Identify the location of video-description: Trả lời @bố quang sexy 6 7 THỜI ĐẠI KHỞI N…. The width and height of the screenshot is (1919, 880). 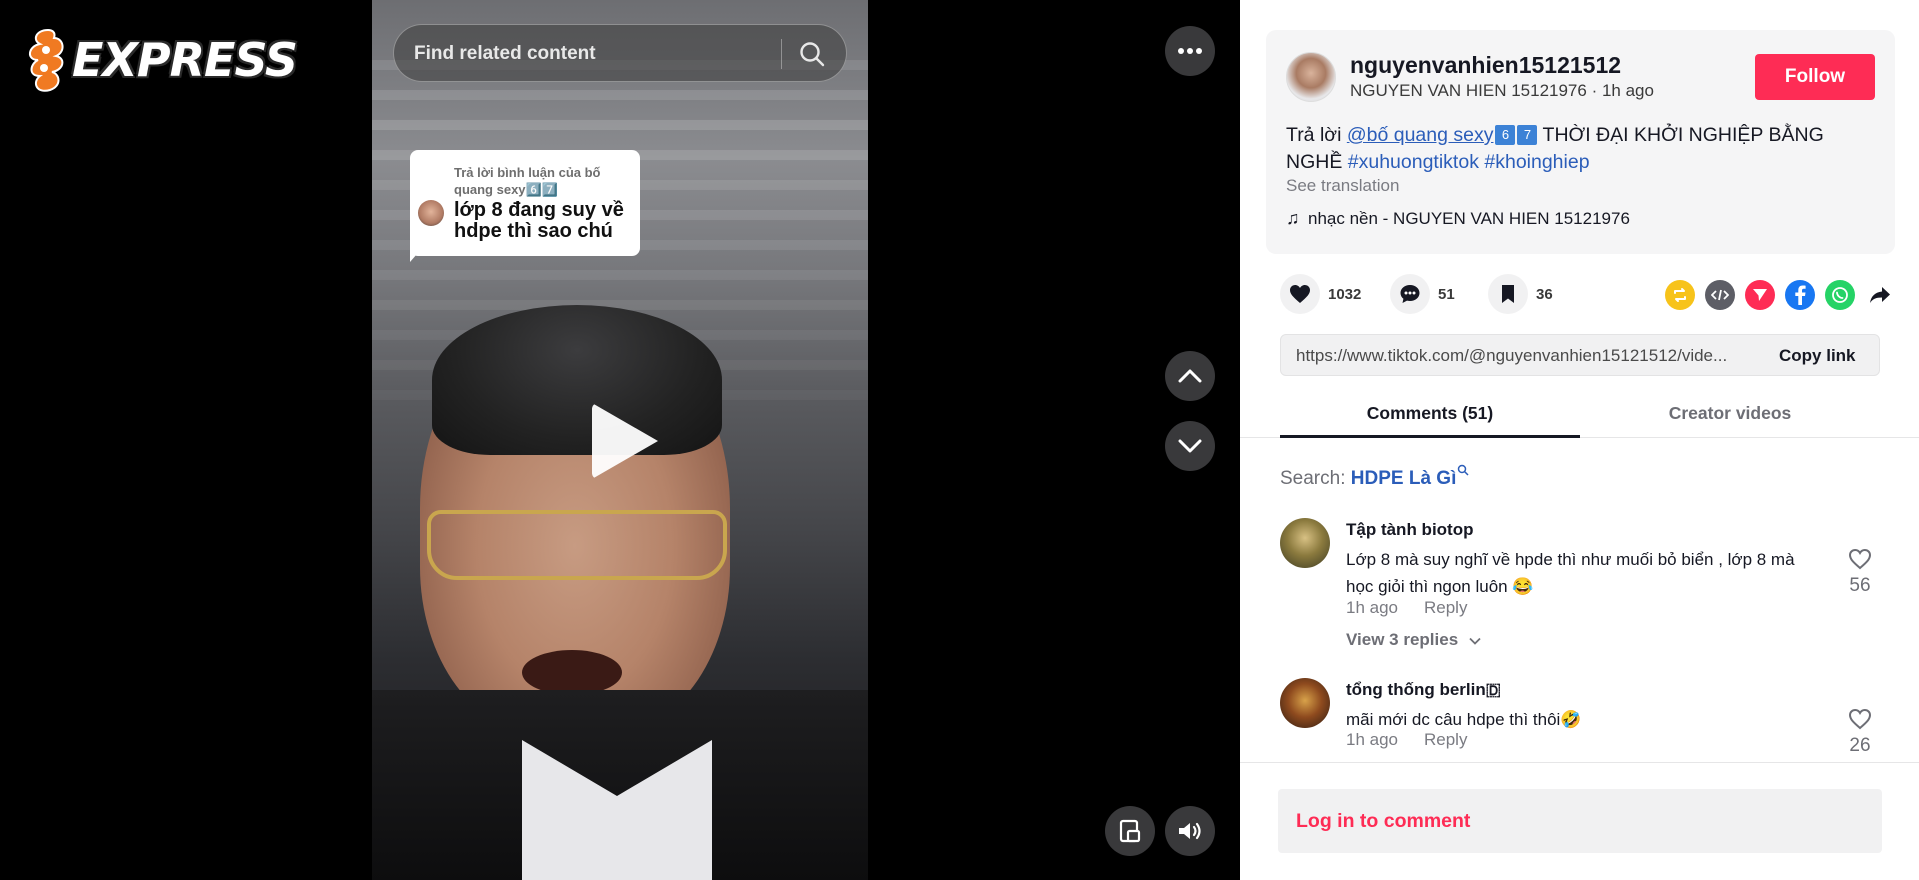
(1555, 148).